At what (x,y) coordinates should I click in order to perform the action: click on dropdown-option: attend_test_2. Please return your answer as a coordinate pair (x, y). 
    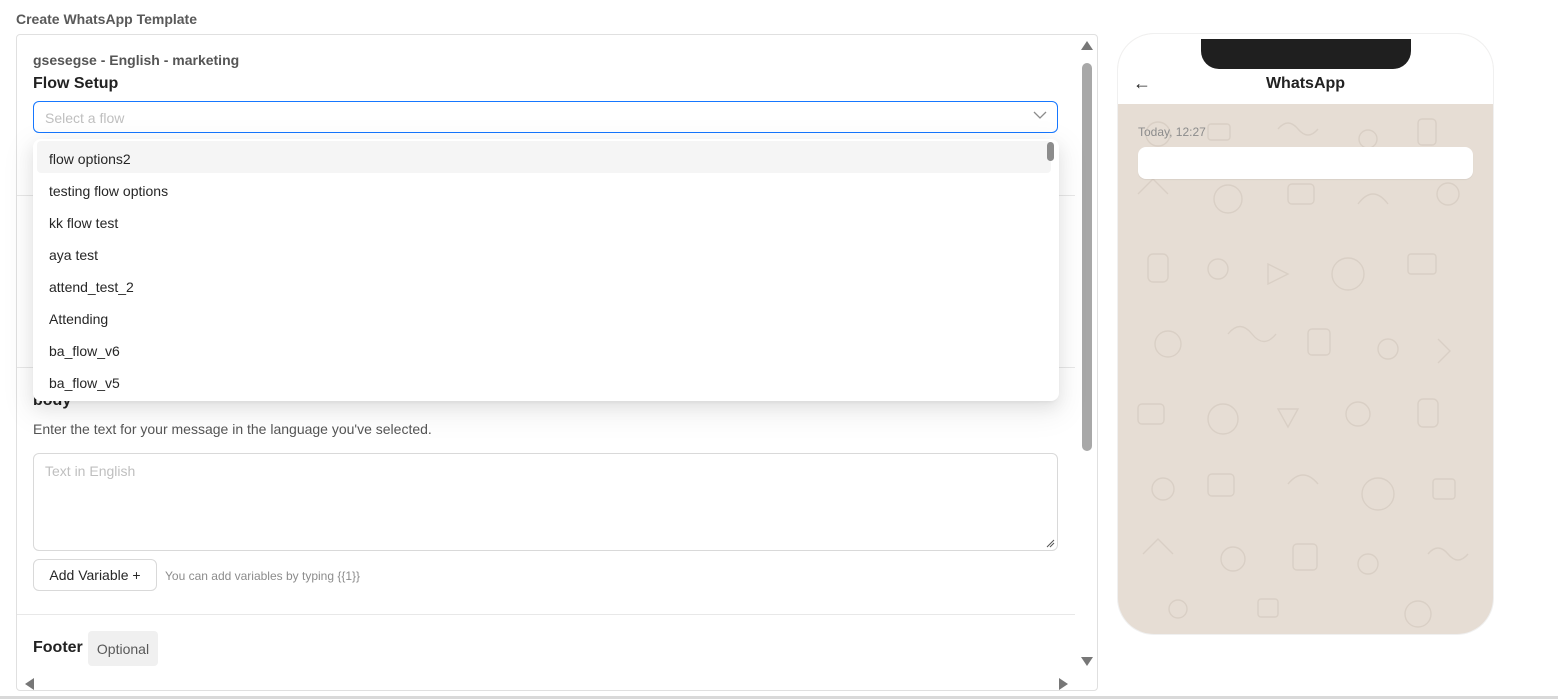
    Looking at the image, I should click on (544, 285).